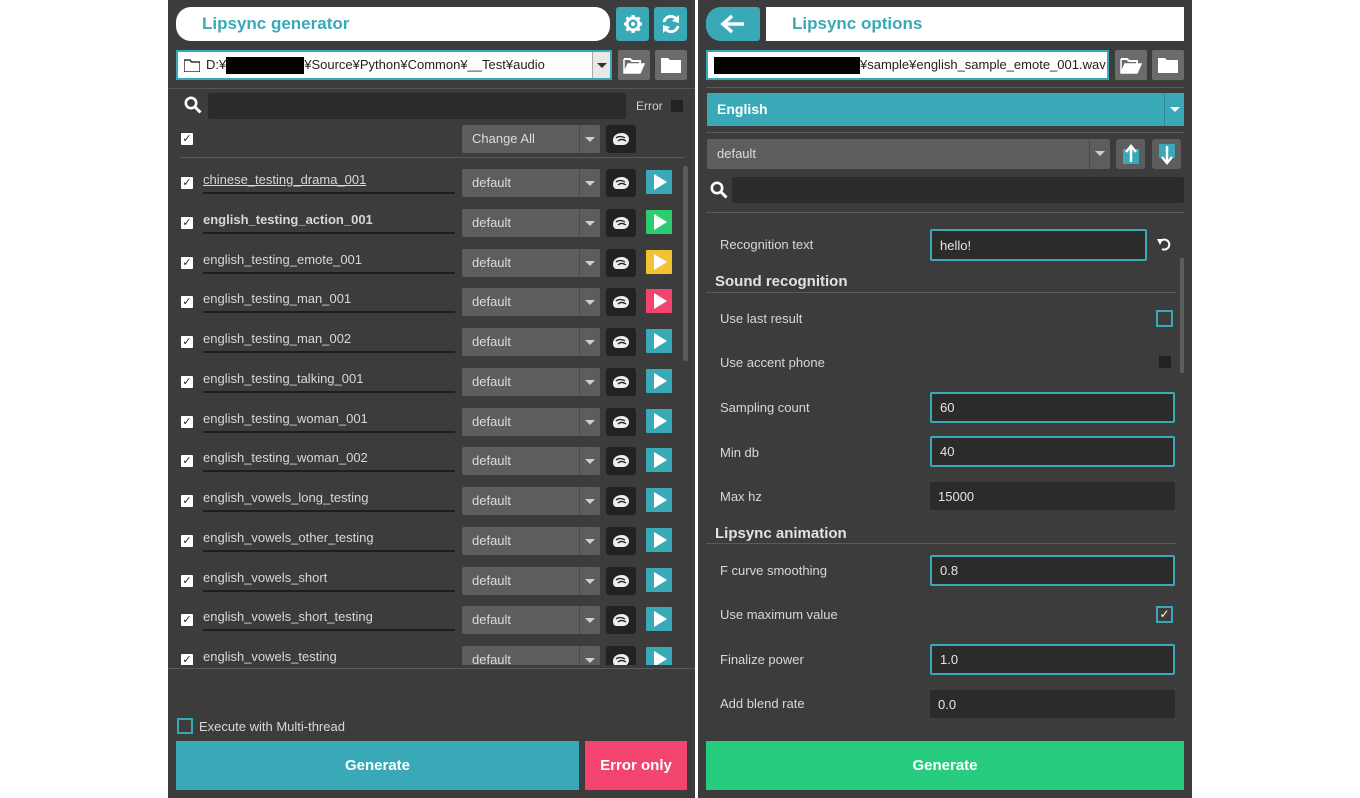 This screenshot has width=1360, height=798. I want to click on open-folder-button, so click(634, 65).